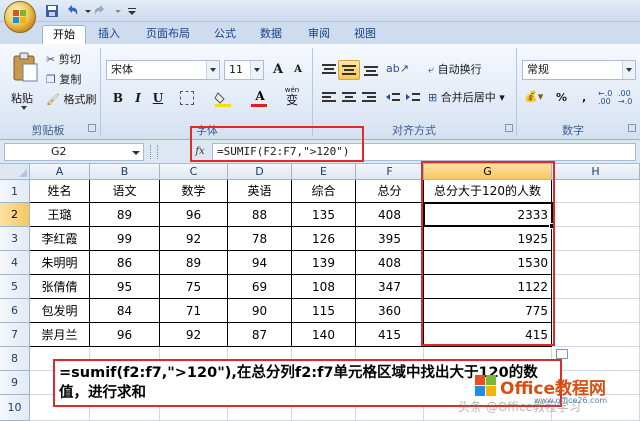 The width and height of the screenshot is (640, 421). Describe the element at coordinates (15, 287) in the screenshot. I see `row-header: 5` at that location.